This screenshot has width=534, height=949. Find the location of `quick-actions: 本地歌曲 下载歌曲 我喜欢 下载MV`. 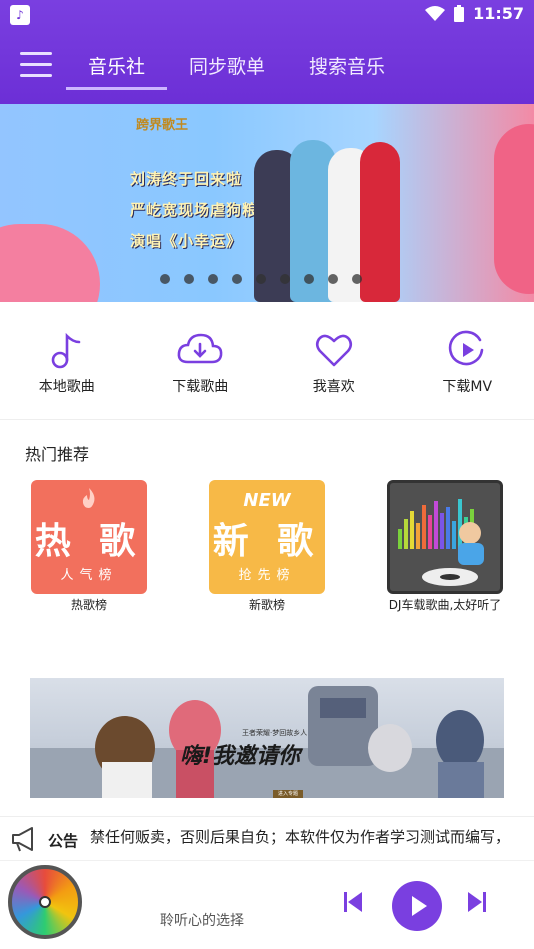

quick-actions: 本地歌曲 下载歌曲 我喜欢 下载MV is located at coordinates (267, 361).